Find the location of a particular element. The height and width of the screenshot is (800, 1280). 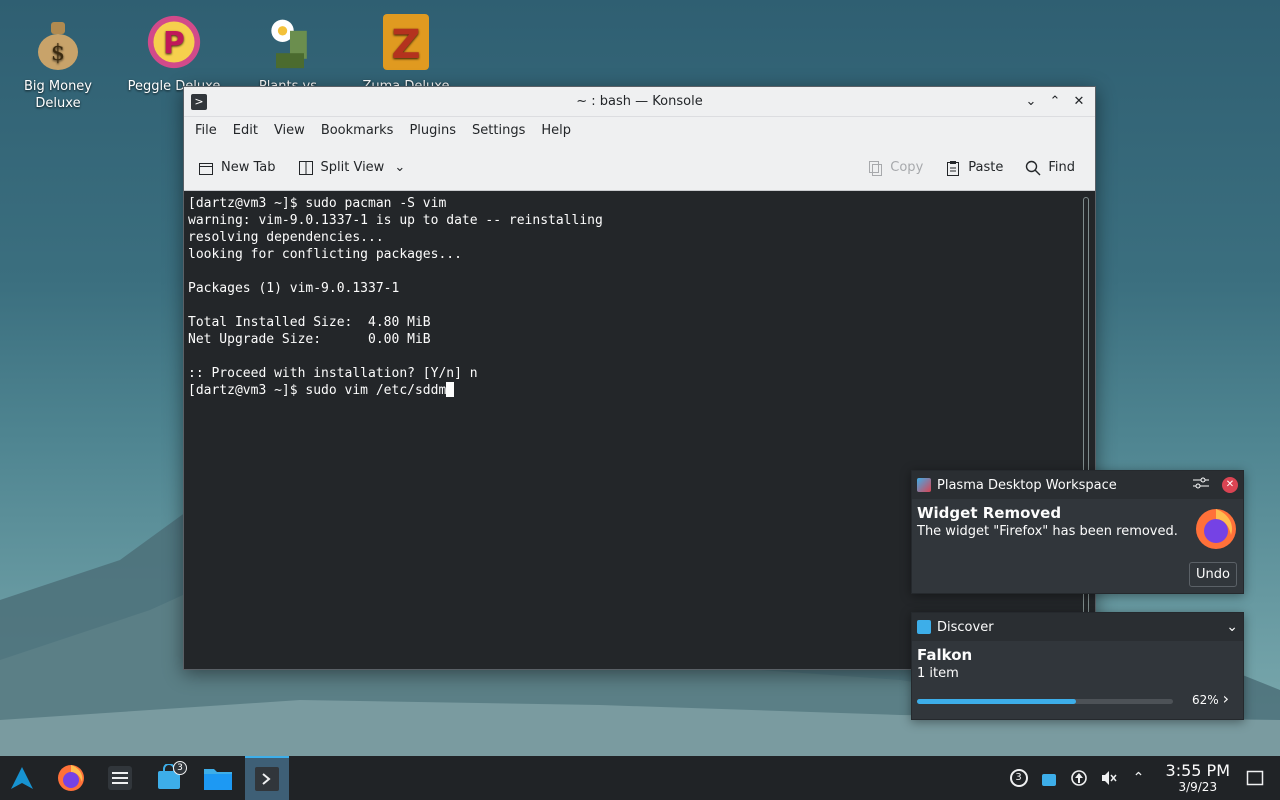

taskbar-firefox is located at coordinates (71, 778).